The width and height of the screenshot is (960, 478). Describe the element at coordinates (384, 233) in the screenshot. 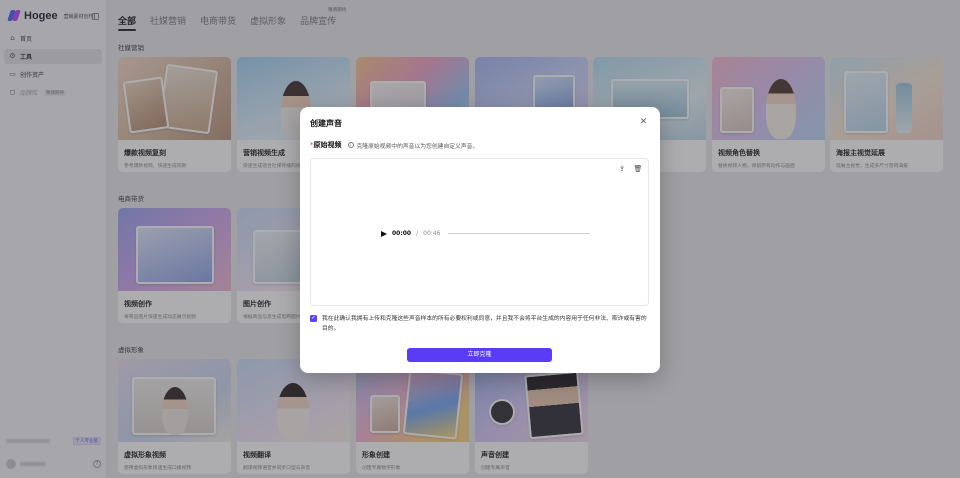

I see `play-icon` at that location.